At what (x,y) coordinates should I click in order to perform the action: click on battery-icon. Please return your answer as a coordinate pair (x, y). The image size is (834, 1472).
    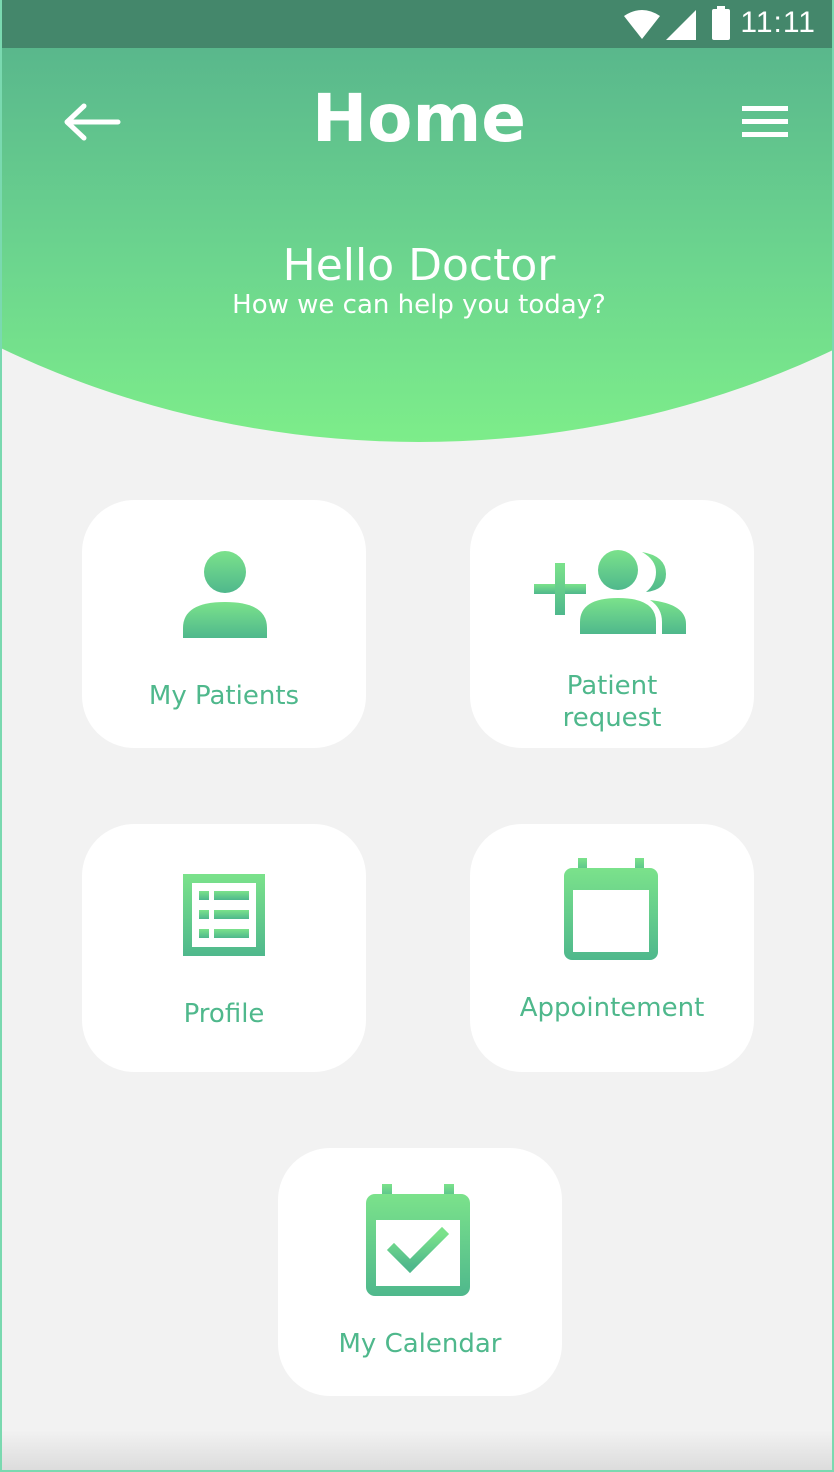
    Looking at the image, I should click on (721, 23).